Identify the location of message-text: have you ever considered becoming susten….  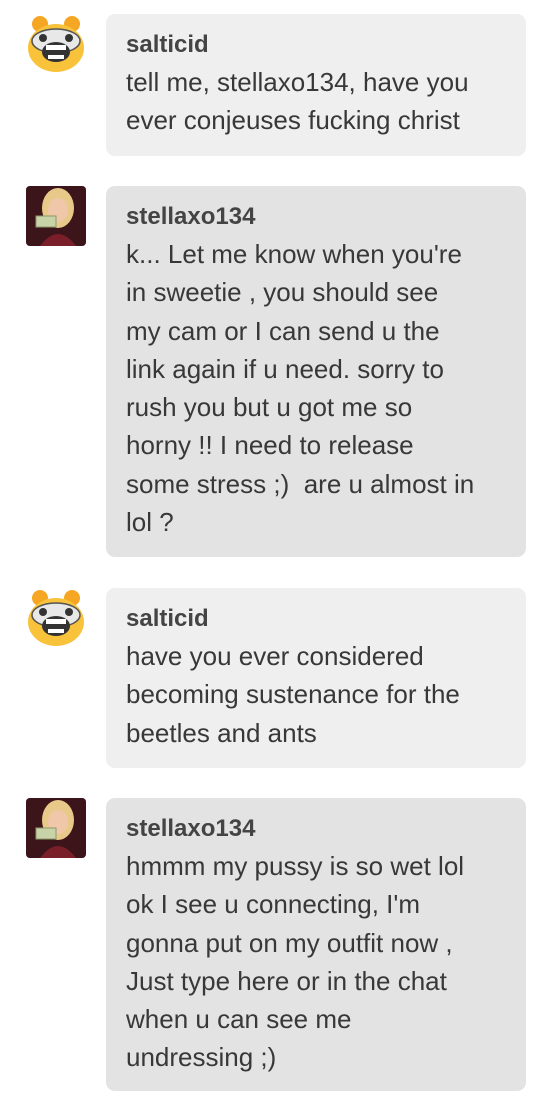
(293, 694).